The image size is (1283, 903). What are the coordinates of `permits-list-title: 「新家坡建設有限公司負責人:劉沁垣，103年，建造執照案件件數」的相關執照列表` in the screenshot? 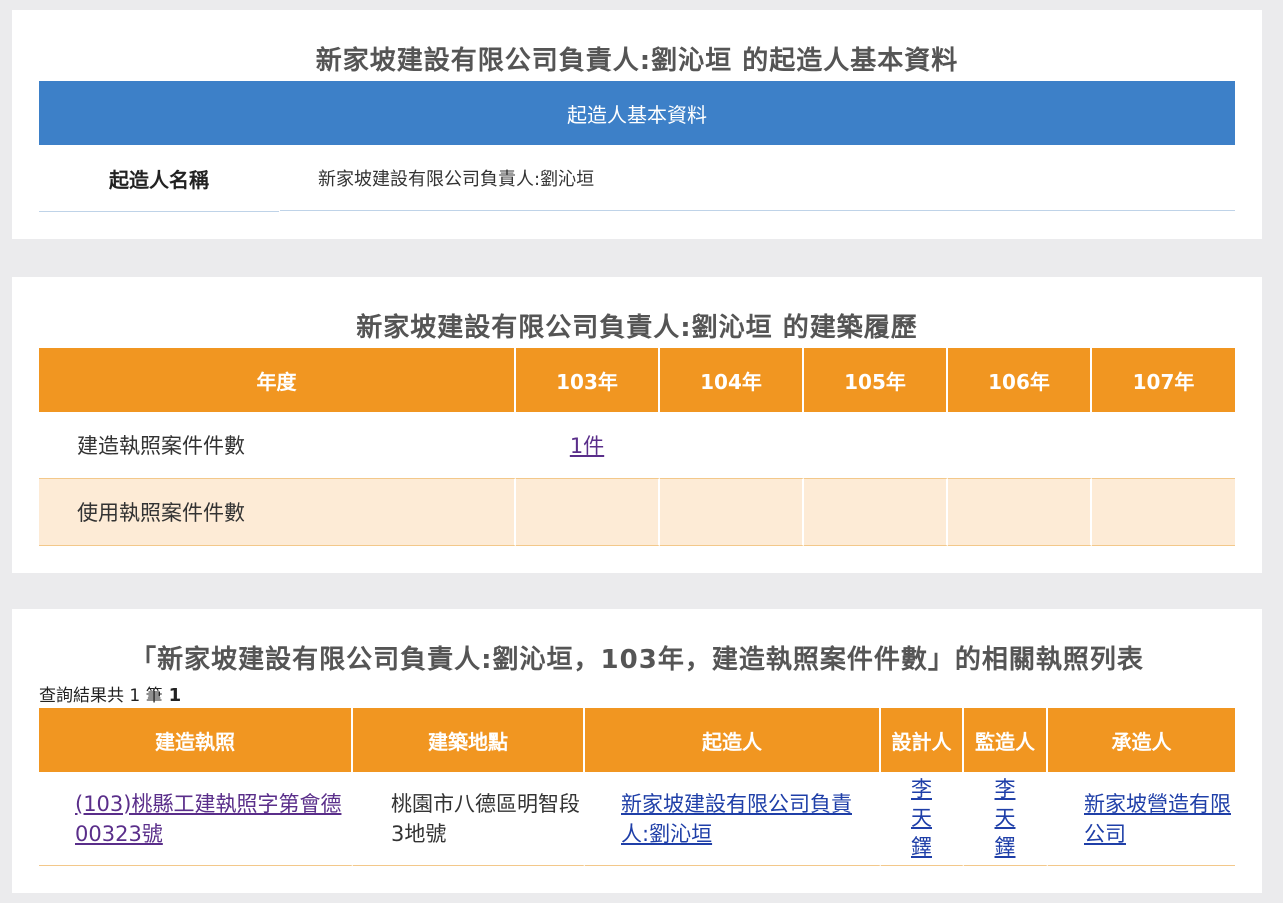 It's located at (637, 660).